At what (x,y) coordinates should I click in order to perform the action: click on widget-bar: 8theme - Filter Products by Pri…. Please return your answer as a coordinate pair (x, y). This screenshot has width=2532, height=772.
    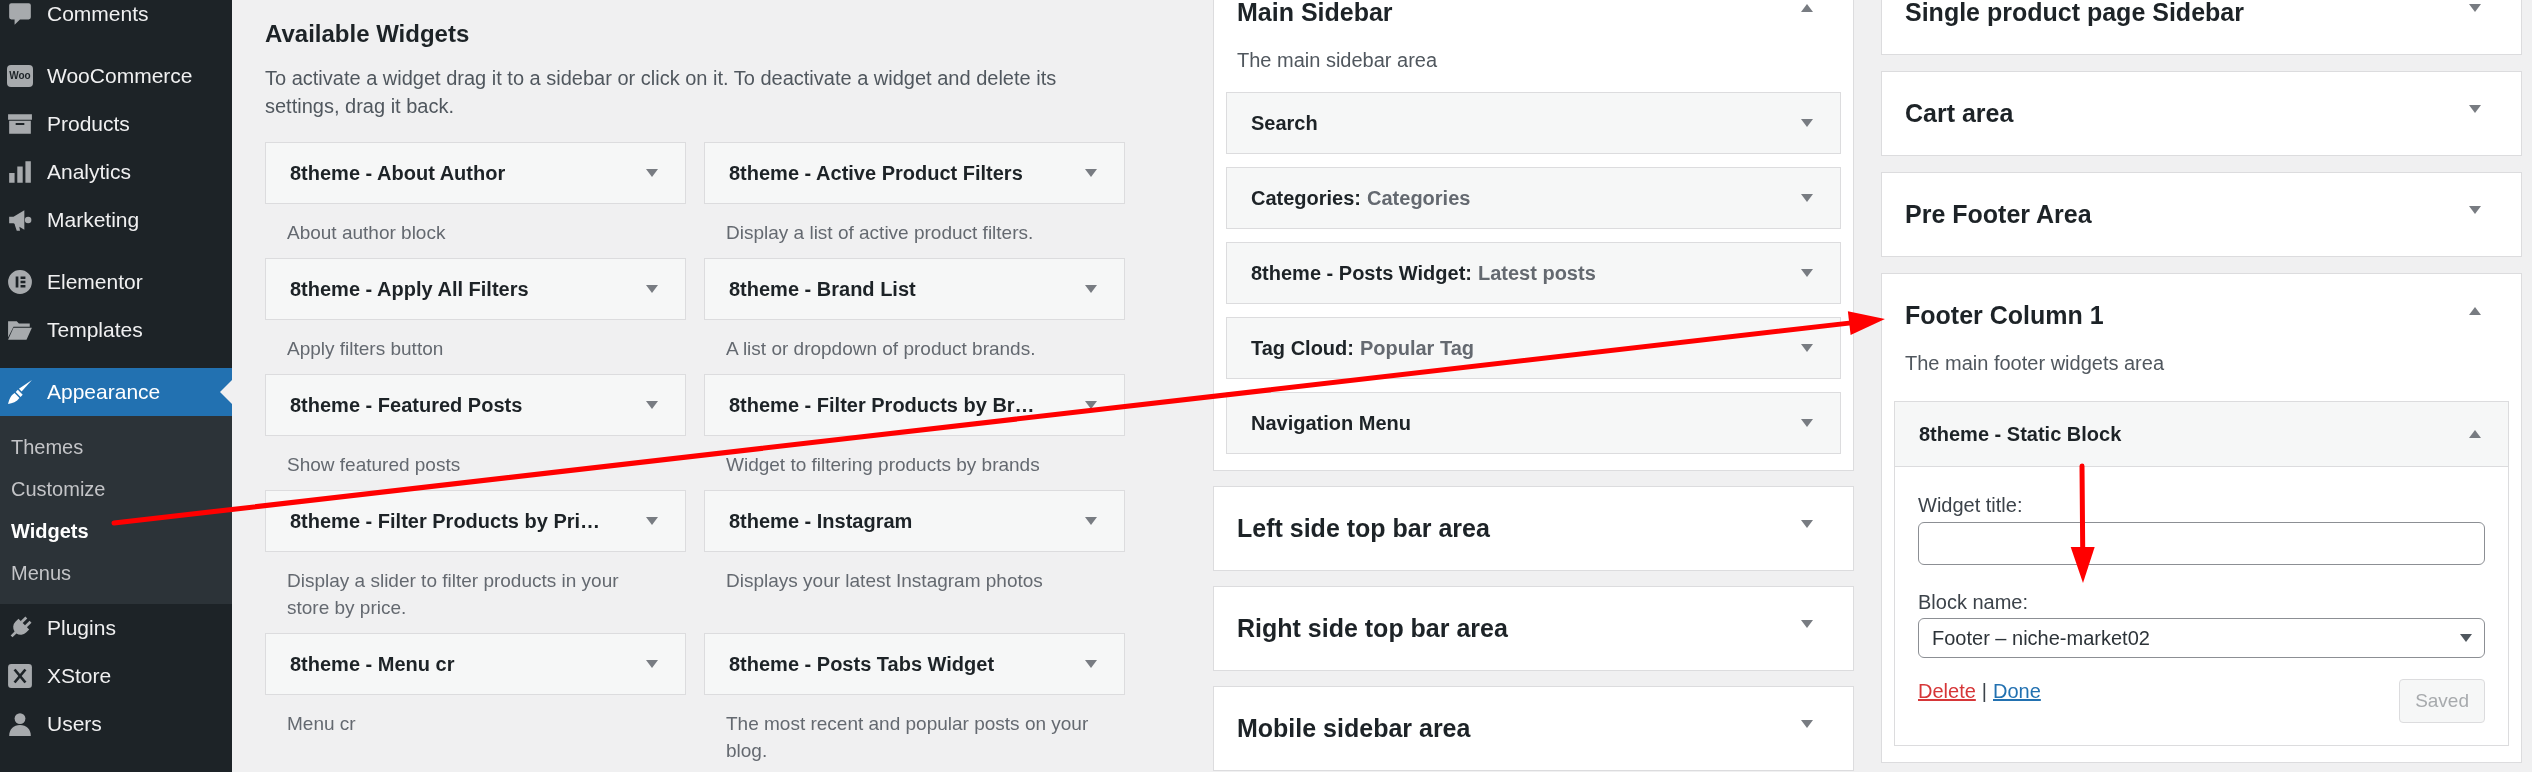
    Looking at the image, I should click on (475, 521).